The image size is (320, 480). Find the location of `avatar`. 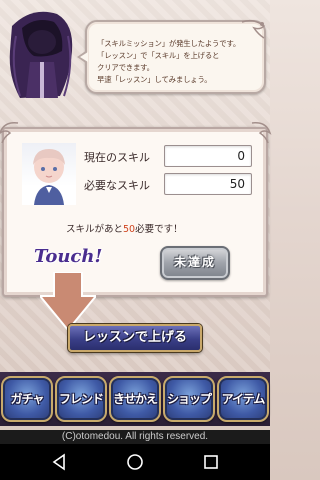

avatar is located at coordinates (49, 174).